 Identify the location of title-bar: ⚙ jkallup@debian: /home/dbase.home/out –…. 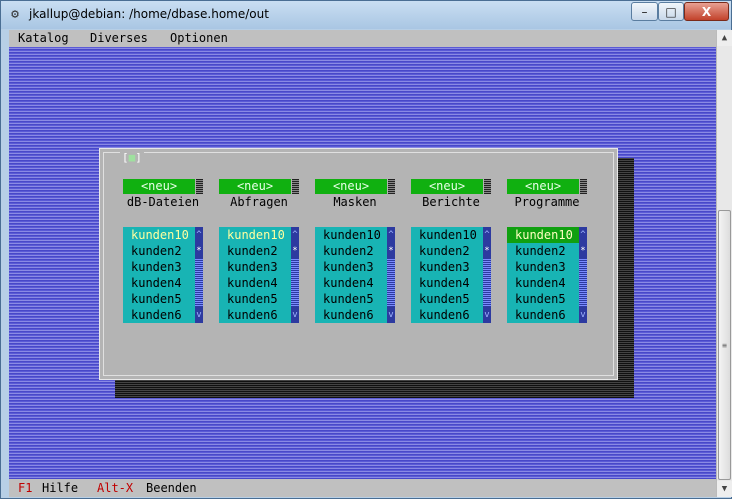
(366, 15).